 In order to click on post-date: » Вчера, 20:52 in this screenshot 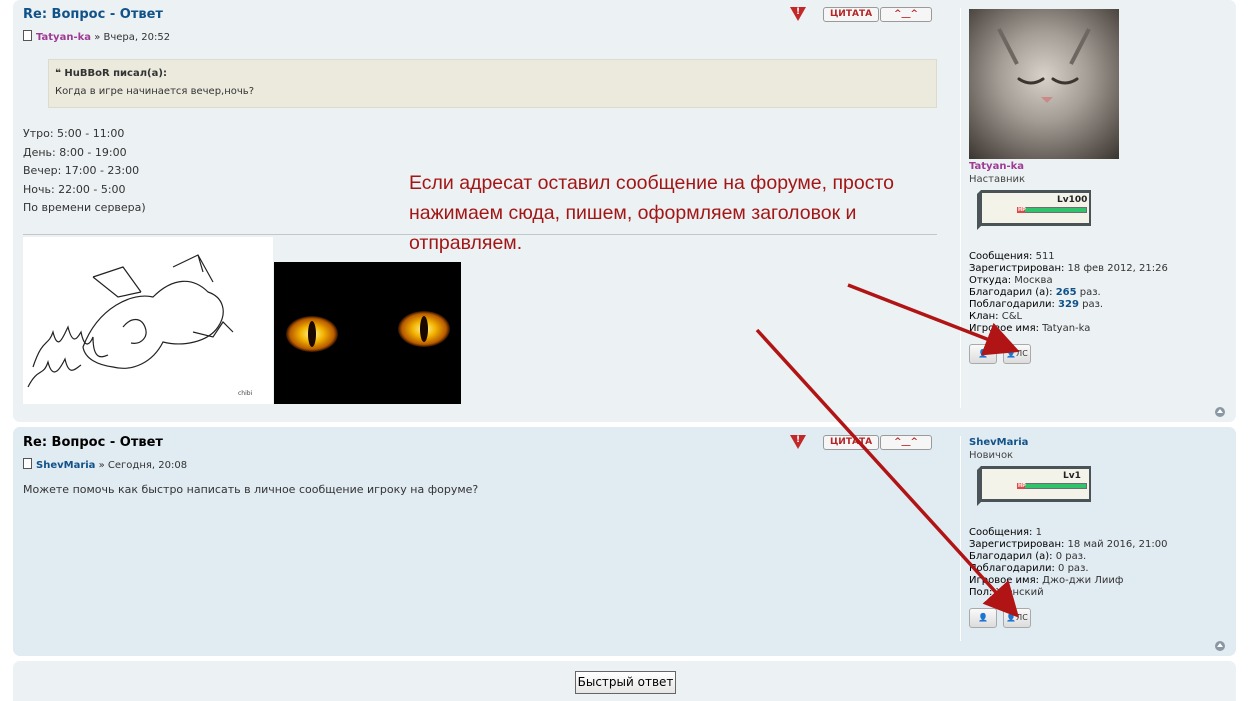, I will do `click(132, 37)`.